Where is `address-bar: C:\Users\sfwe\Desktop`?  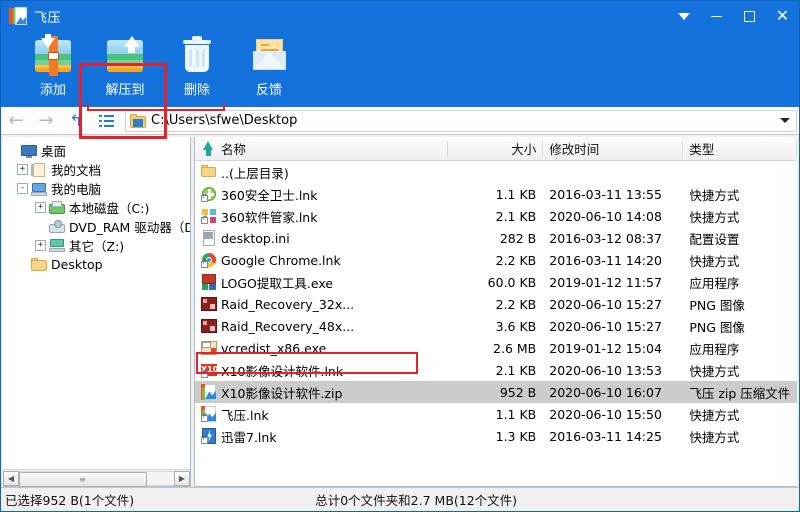
address-bar: C:\Users\sfwe\Desktop is located at coordinates (461, 120).